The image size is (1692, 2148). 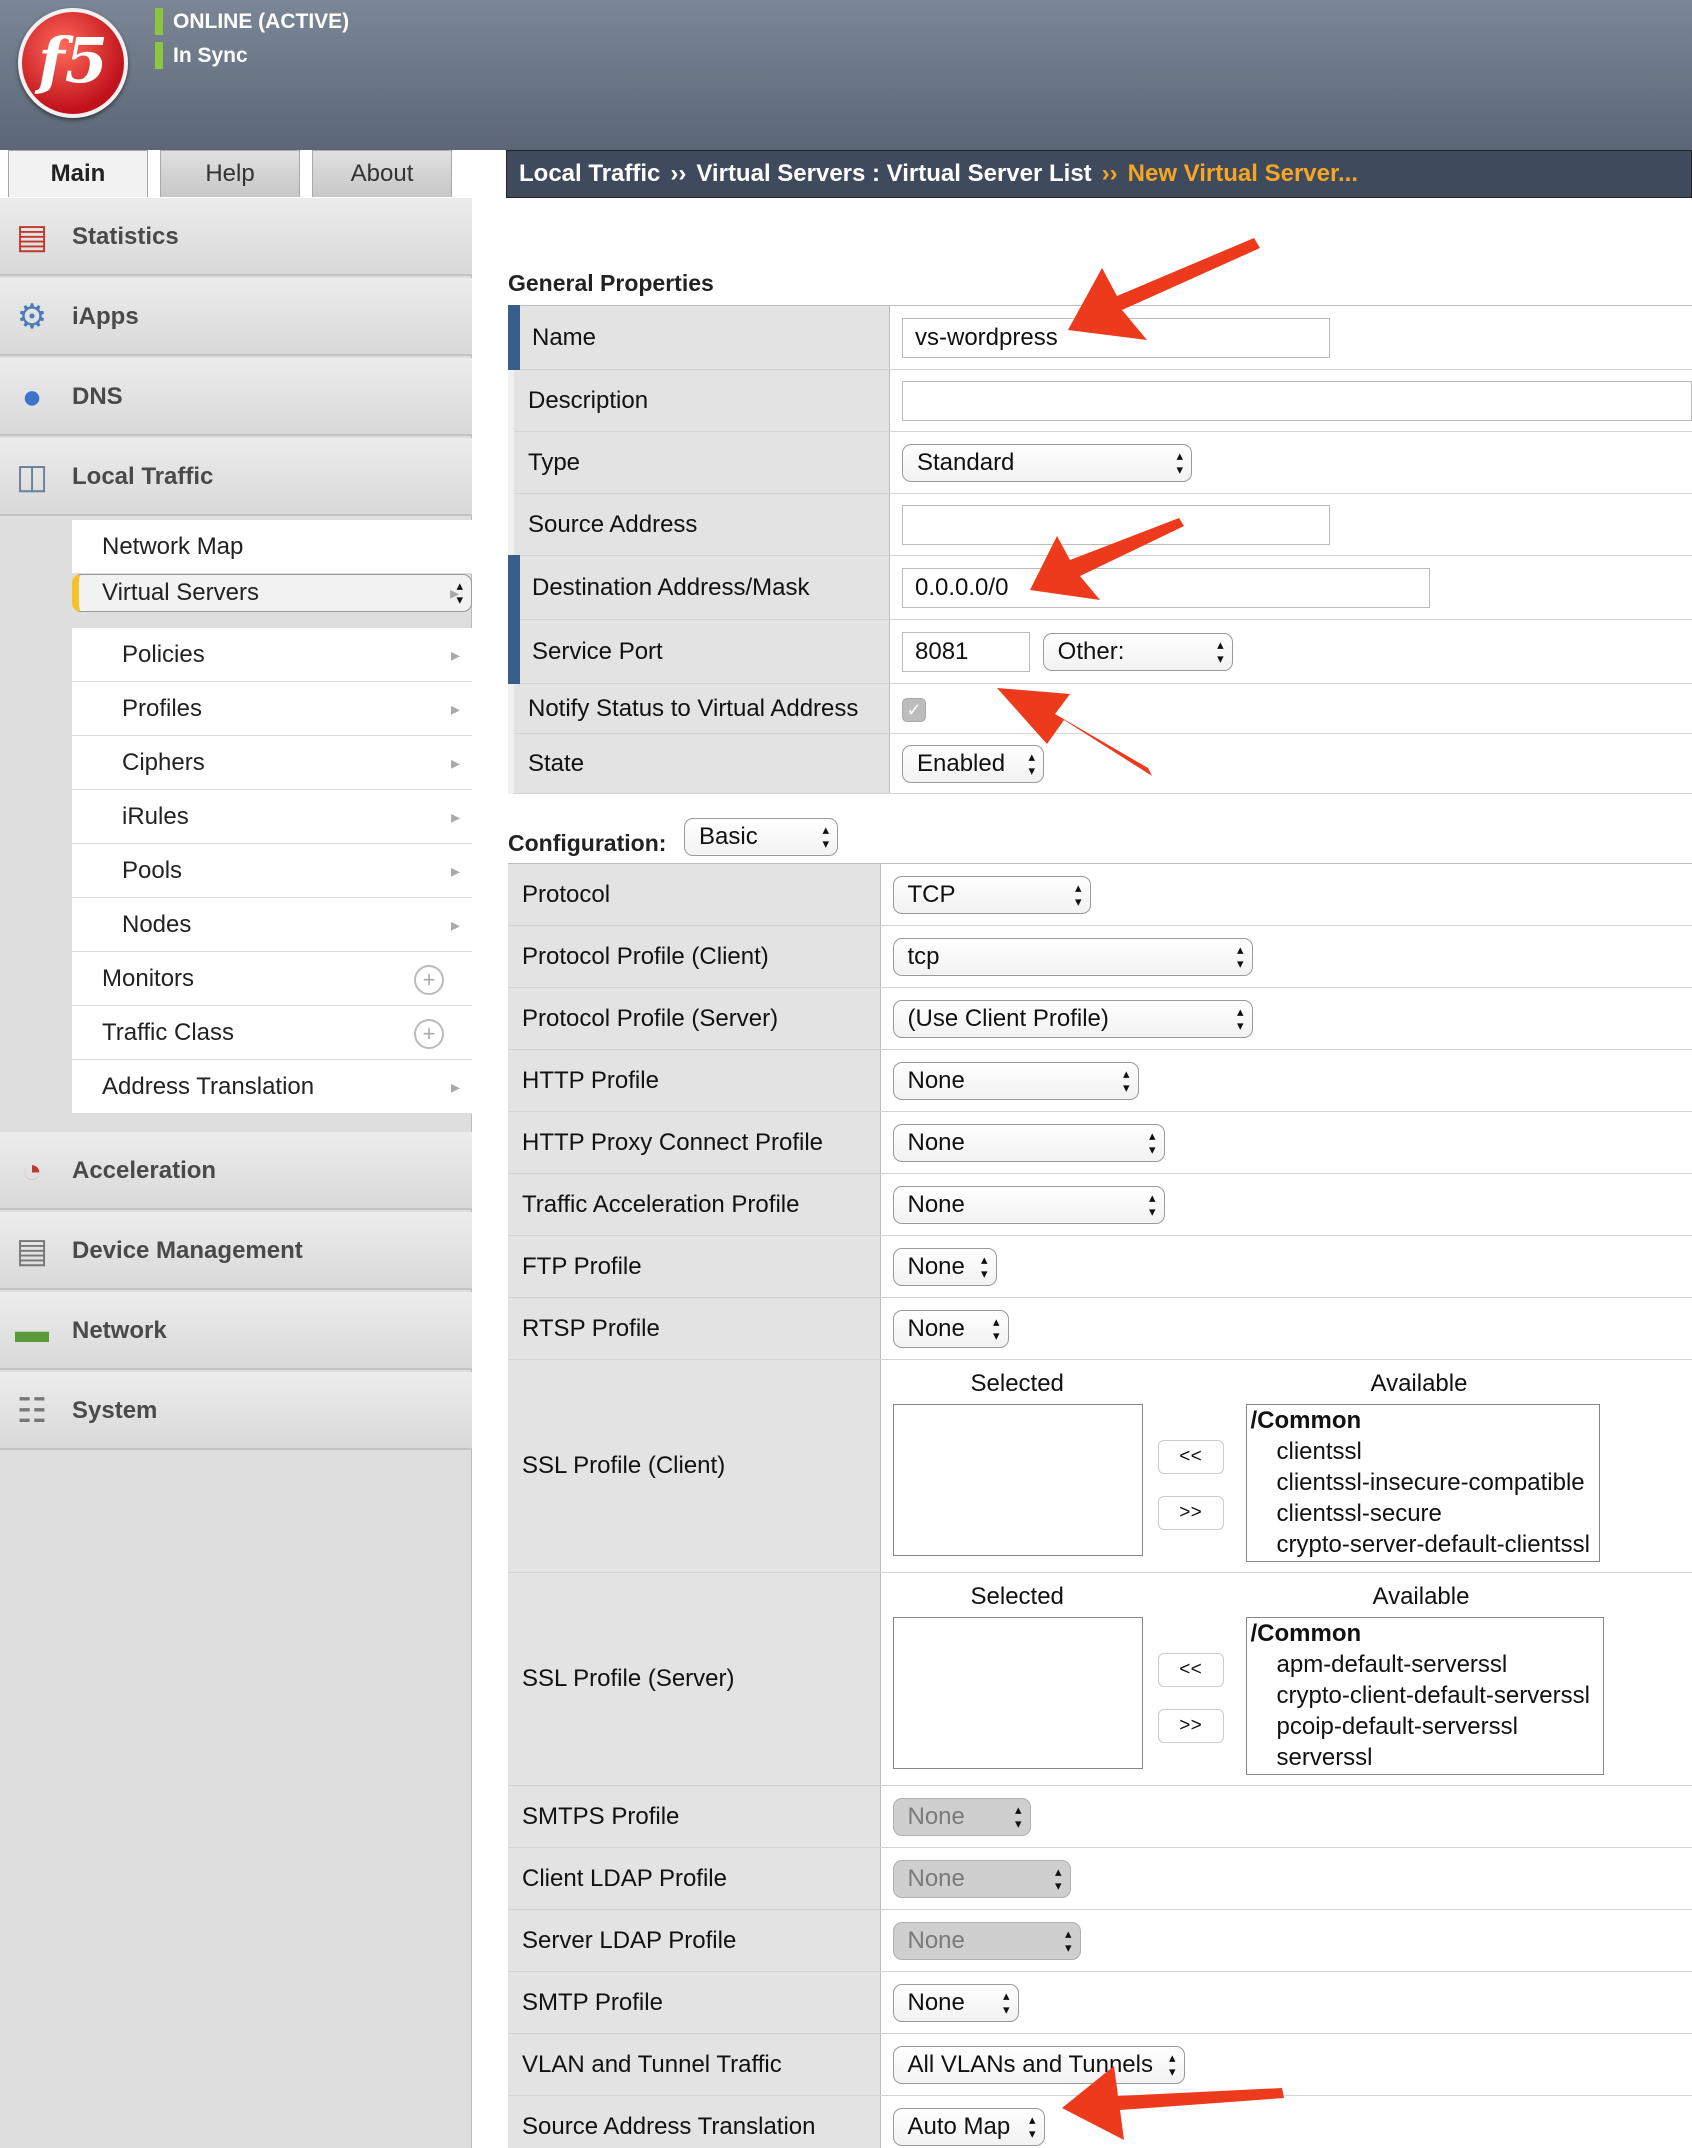 What do you see at coordinates (1425, 1757) in the screenshot?
I see `list-item: serverssl` at bounding box center [1425, 1757].